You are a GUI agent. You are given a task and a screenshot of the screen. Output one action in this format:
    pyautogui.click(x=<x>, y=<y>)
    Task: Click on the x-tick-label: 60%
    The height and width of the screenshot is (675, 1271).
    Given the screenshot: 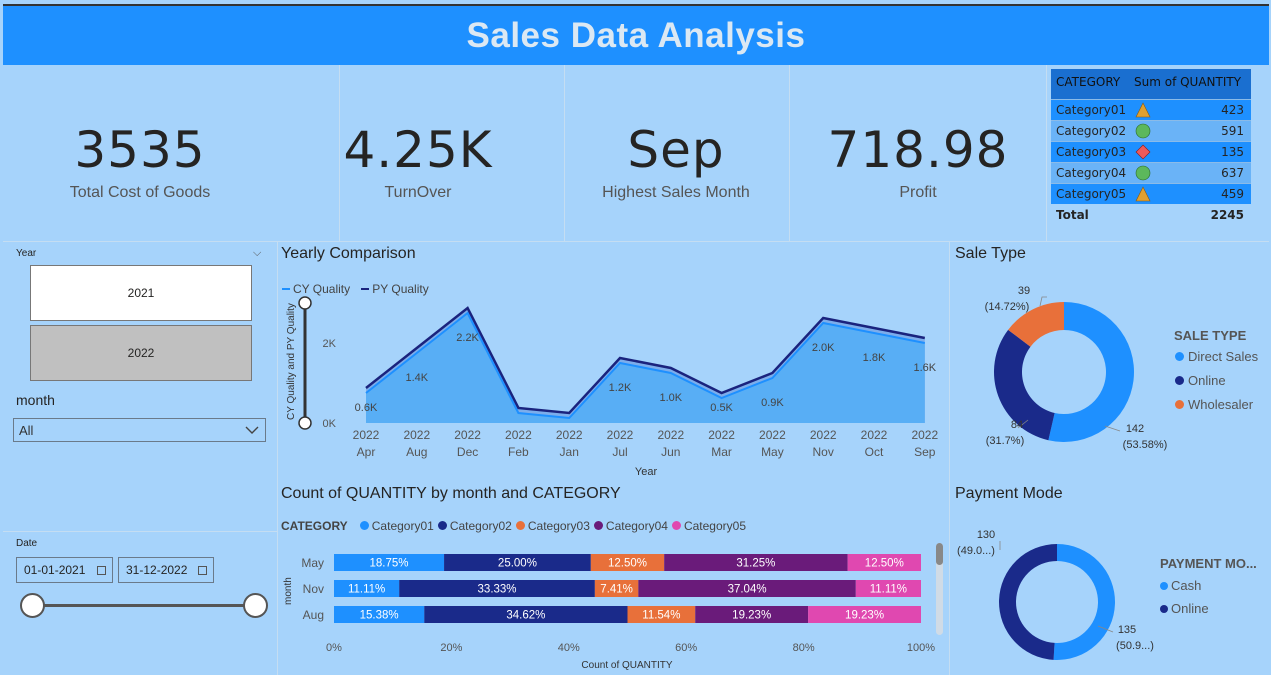 What is the action you would take?
    pyautogui.click(x=686, y=648)
    